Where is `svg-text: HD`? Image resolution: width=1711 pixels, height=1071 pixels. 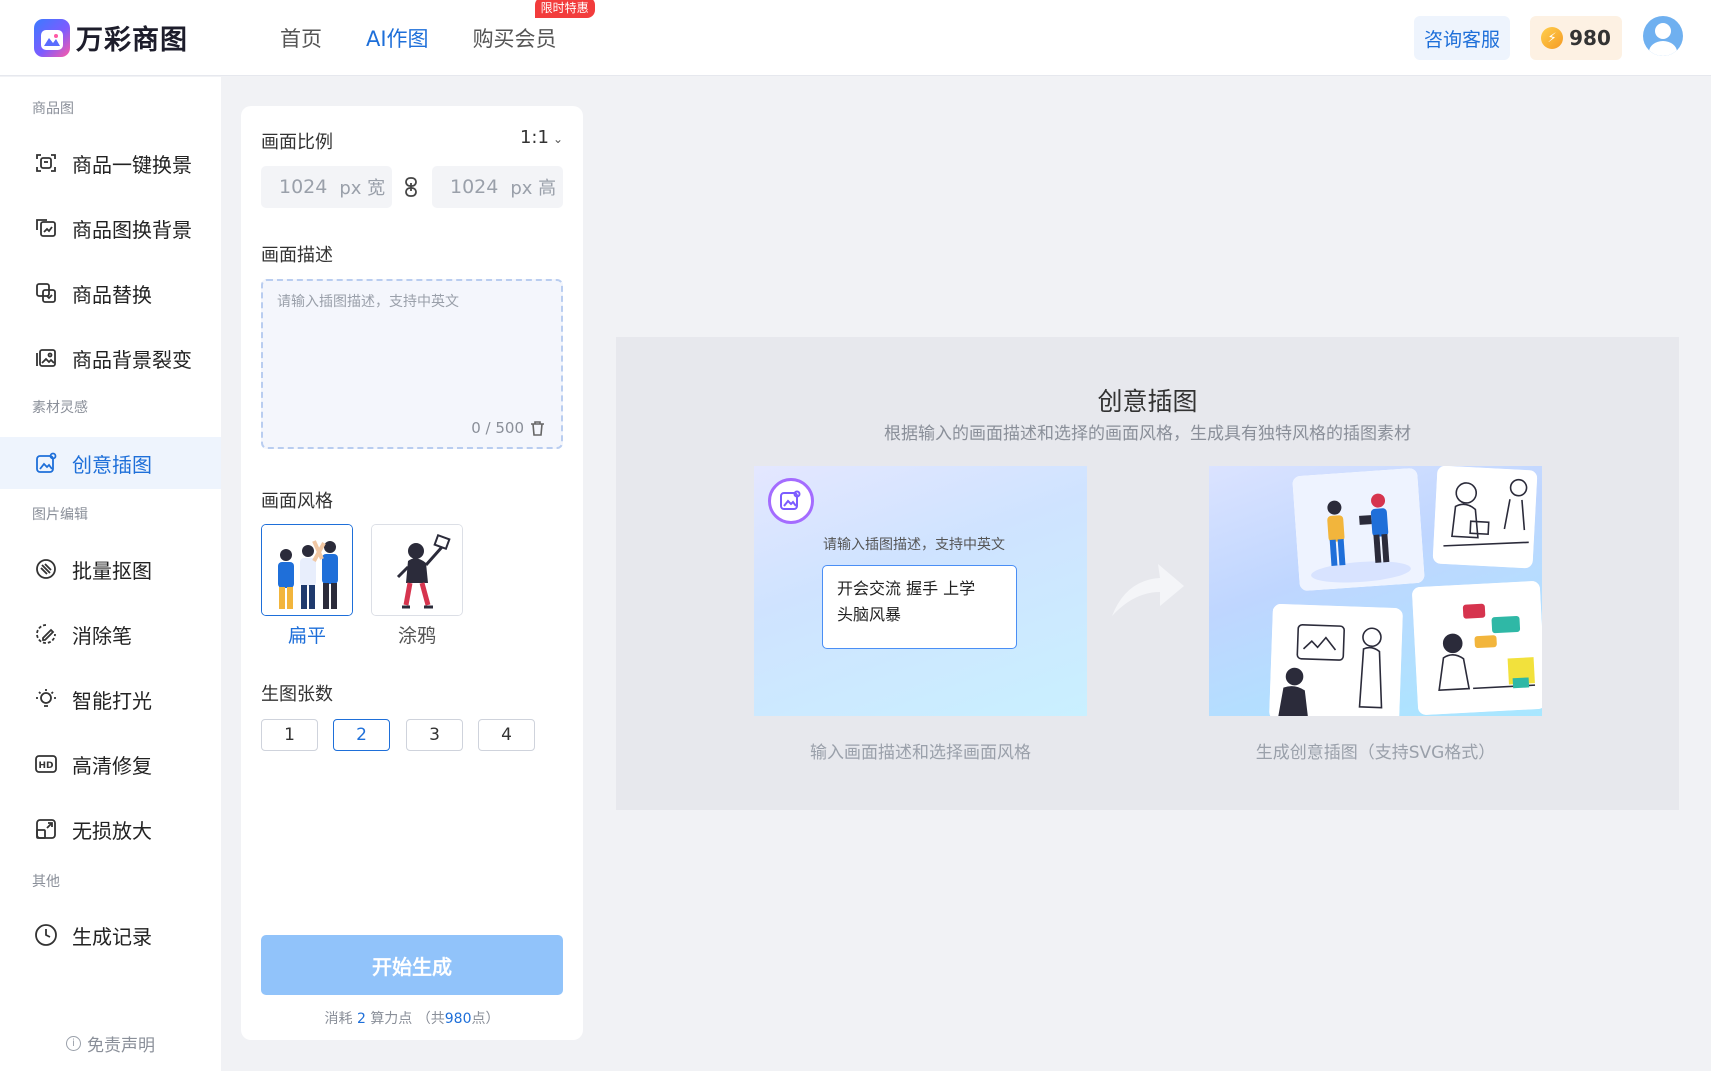
svg-text: HD is located at coordinates (45, 766).